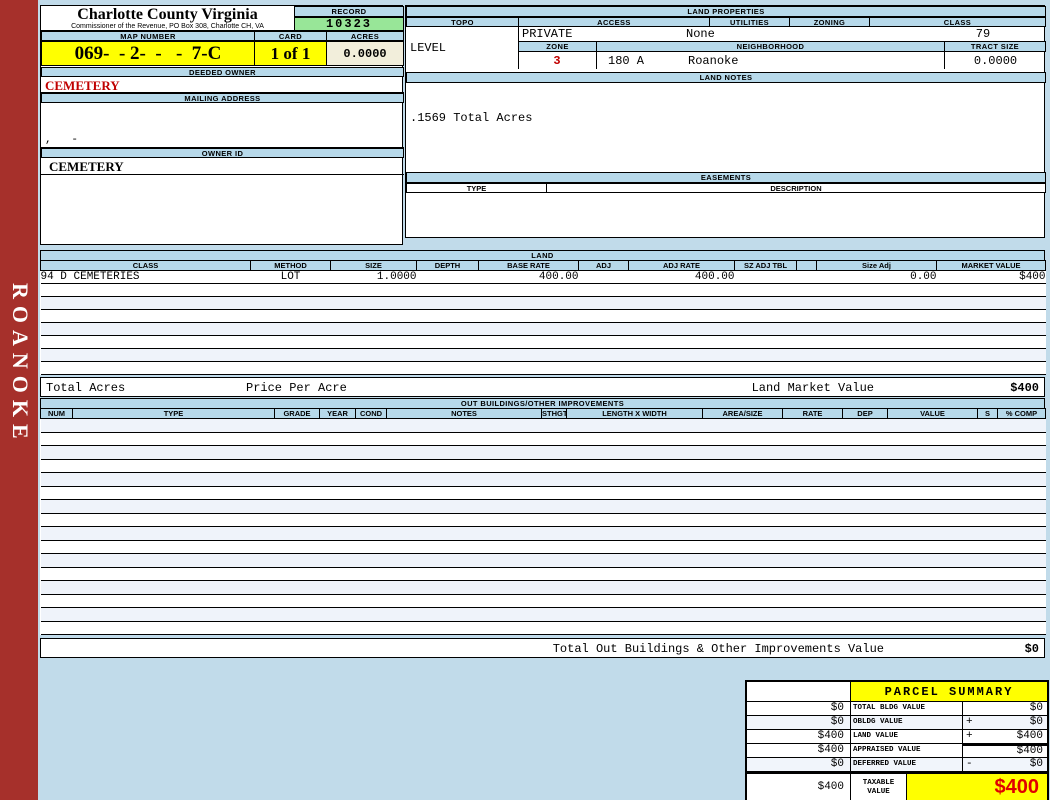  Describe the element at coordinates (770, 60) in the screenshot. I see `neighborhood-value: 180 A Roanoke` at that location.